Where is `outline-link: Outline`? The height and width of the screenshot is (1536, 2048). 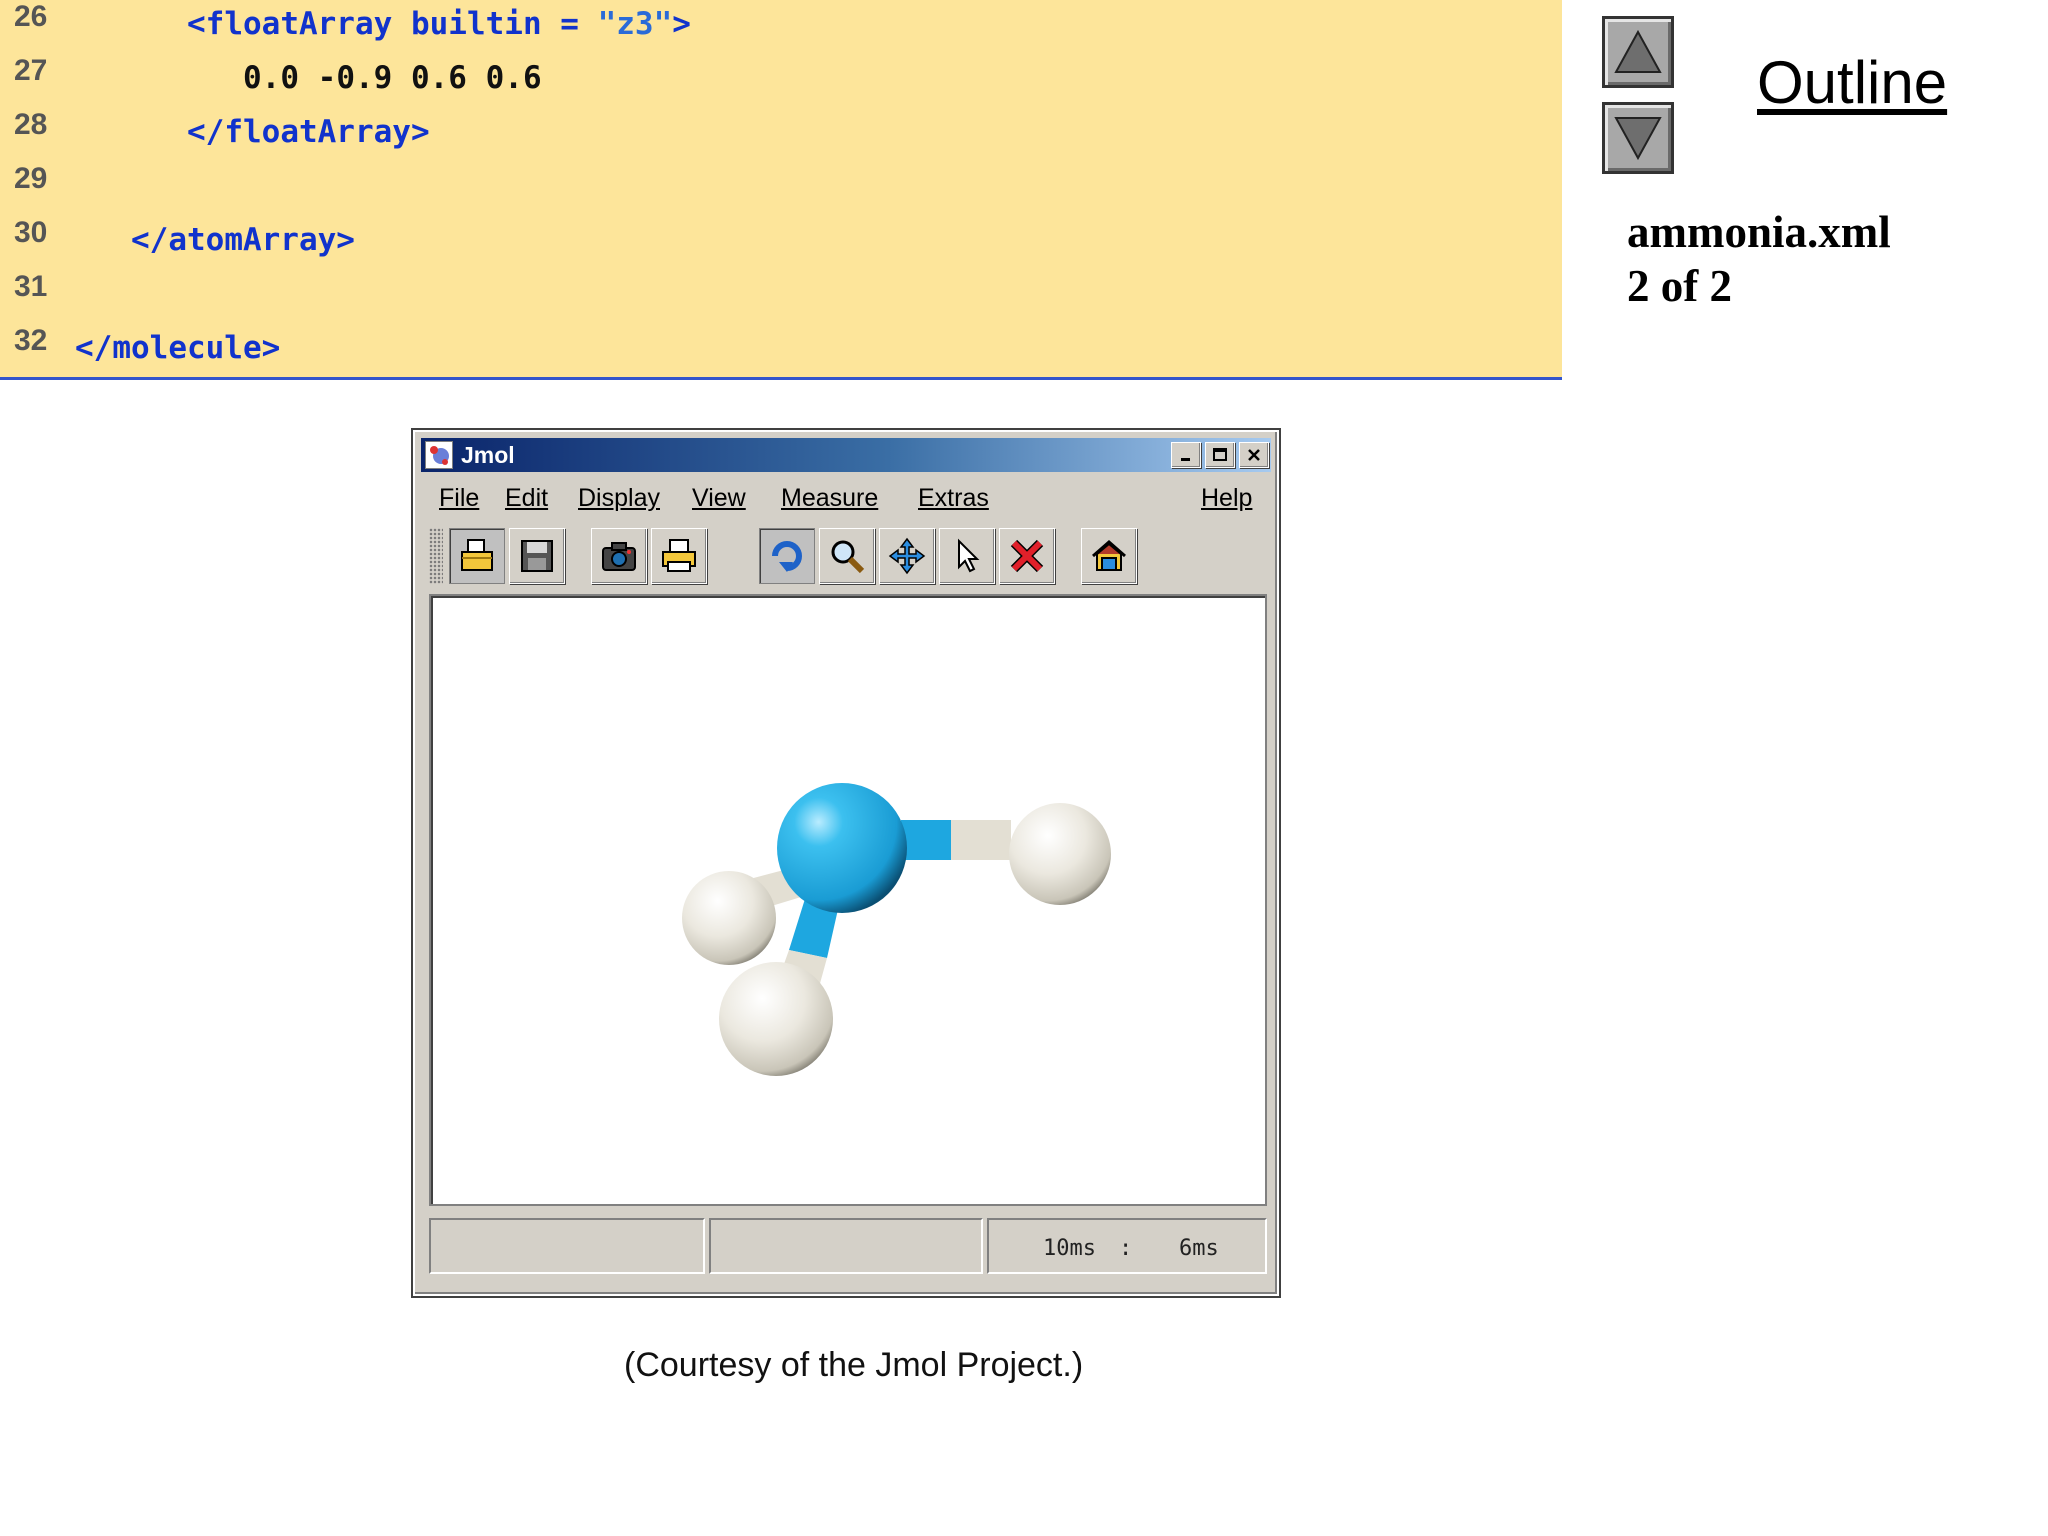 outline-link: Outline is located at coordinates (1852, 82).